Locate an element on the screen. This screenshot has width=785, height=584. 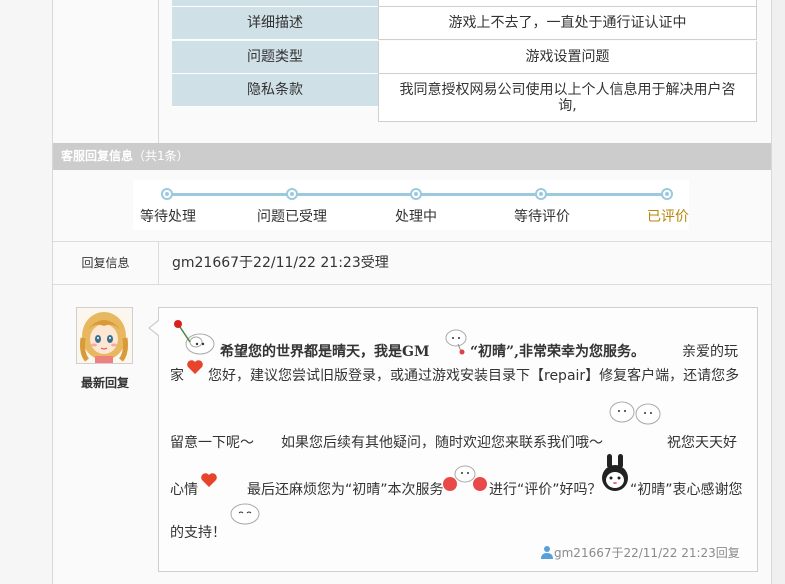
cloud-pompom-sticker-icon is located at coordinates (465, 478).